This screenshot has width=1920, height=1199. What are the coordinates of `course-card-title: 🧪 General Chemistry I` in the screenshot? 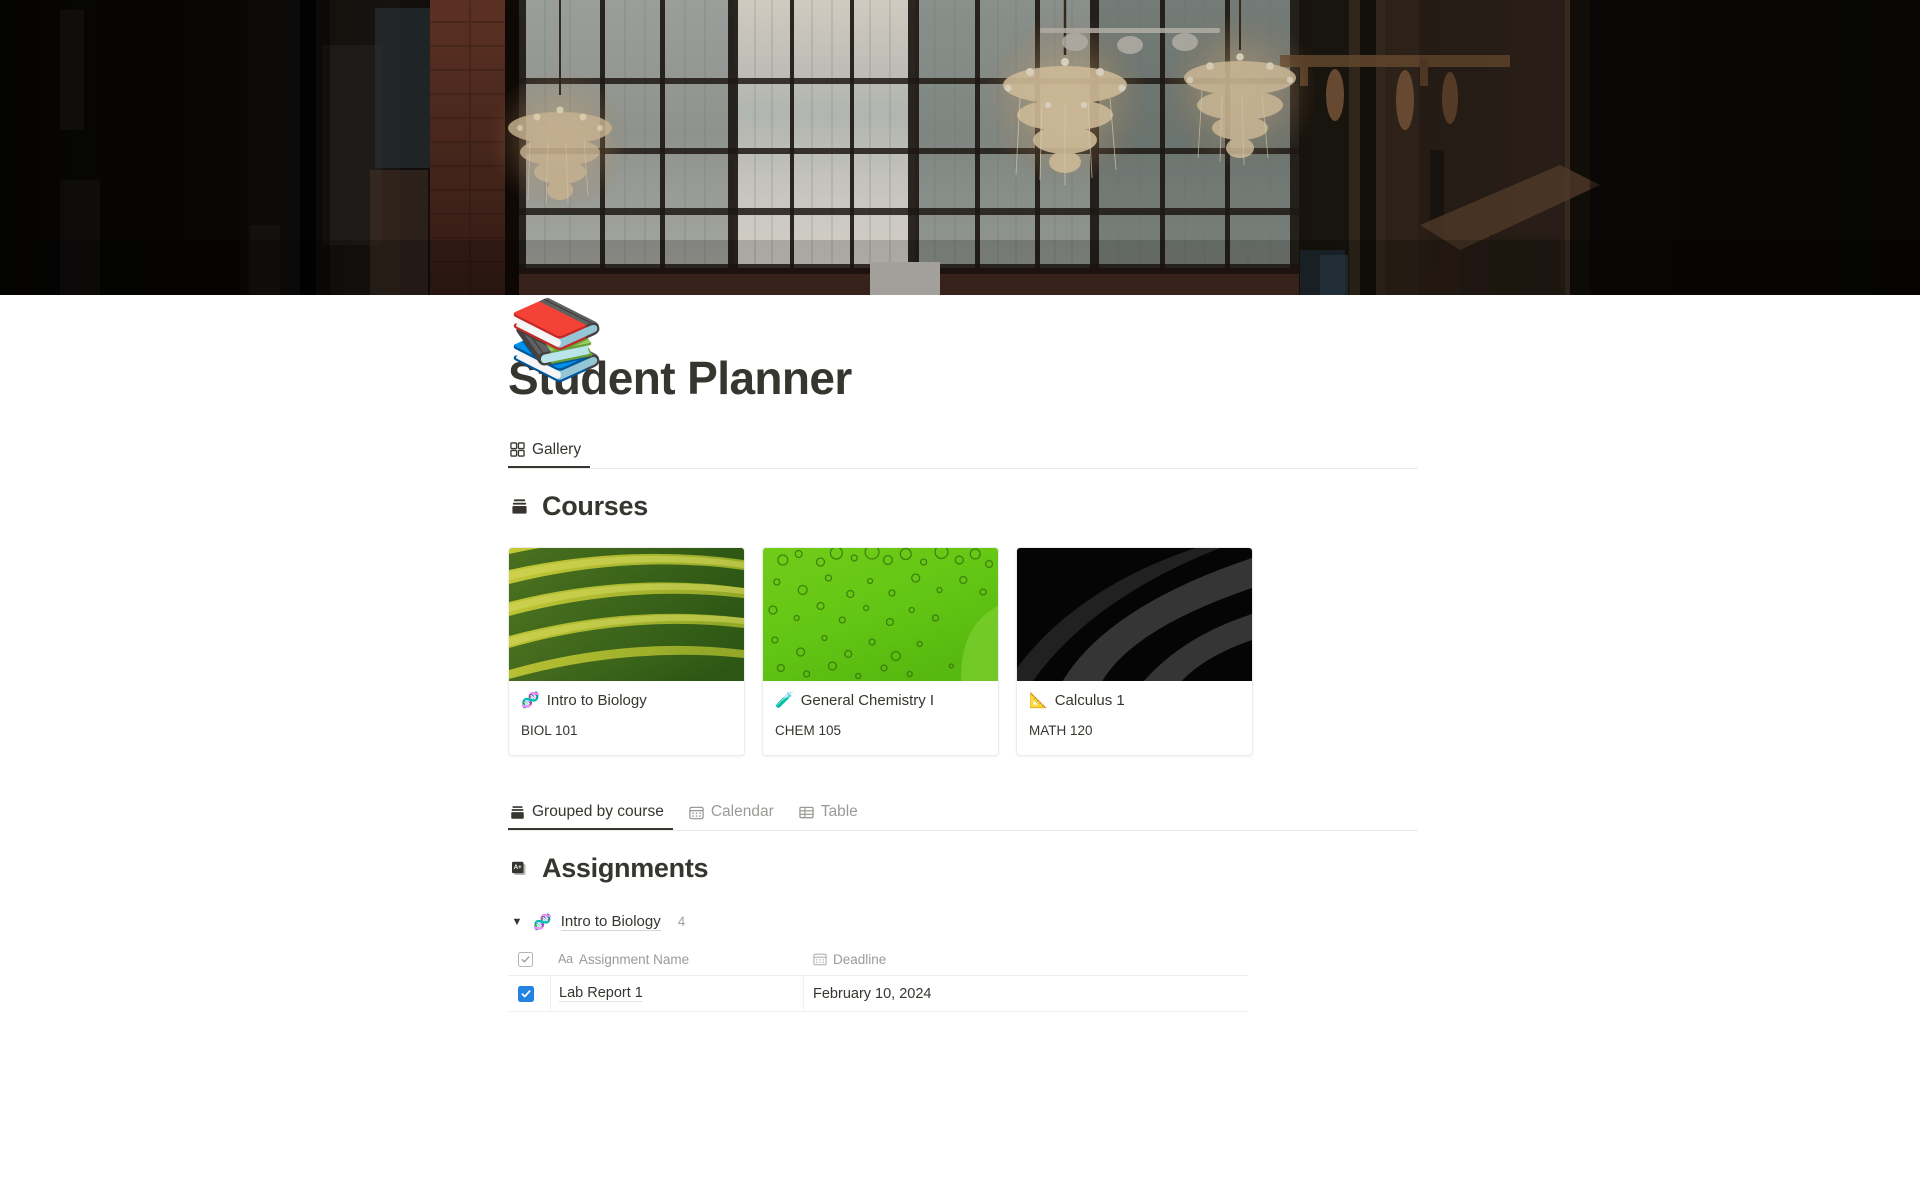 It's located at (880, 701).